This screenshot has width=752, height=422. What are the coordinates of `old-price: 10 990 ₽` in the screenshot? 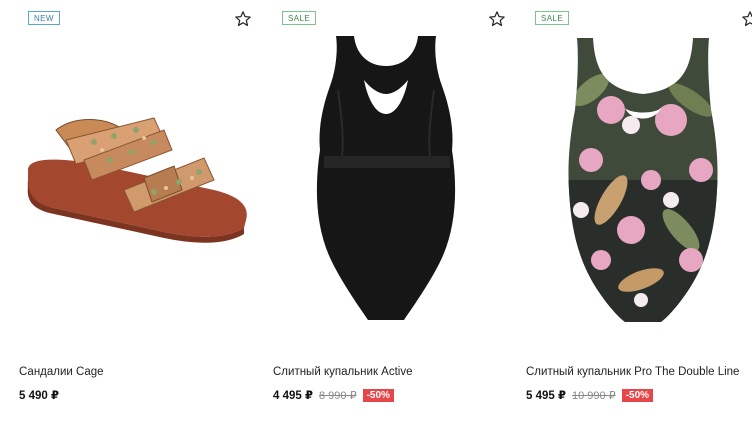 It's located at (593, 395).